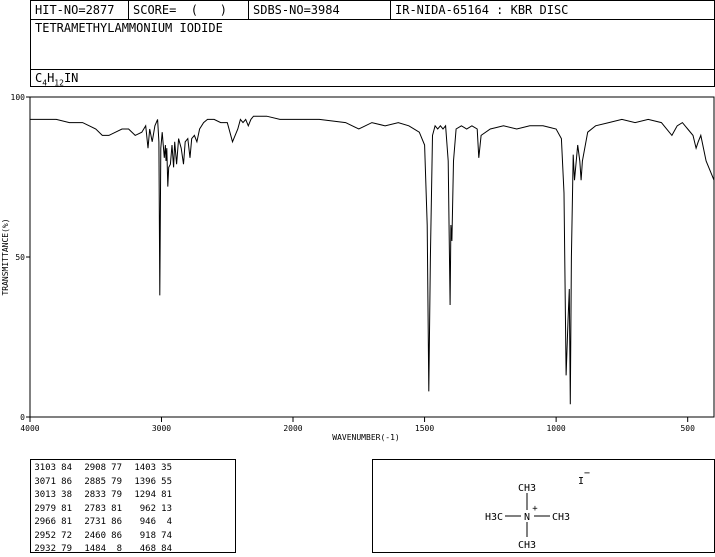 The width and height of the screenshot is (715, 557). I want to click on peak-wavenumber: 2885, so click(95, 481).